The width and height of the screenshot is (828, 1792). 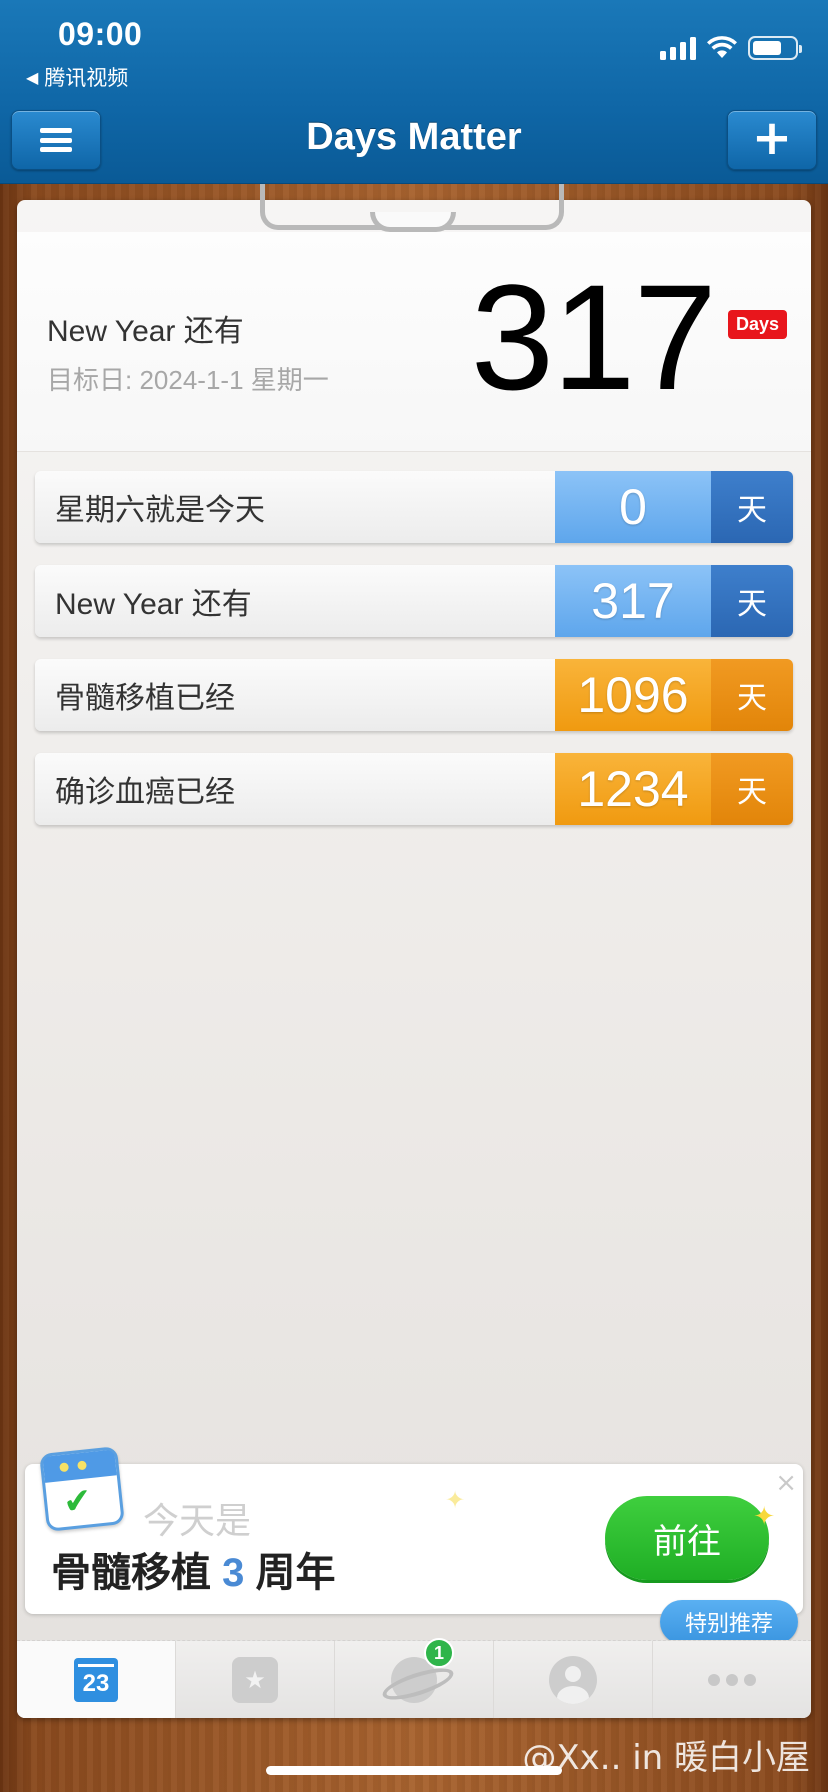 I want to click on back-app-label: 腾讯视频, so click(x=86, y=78).